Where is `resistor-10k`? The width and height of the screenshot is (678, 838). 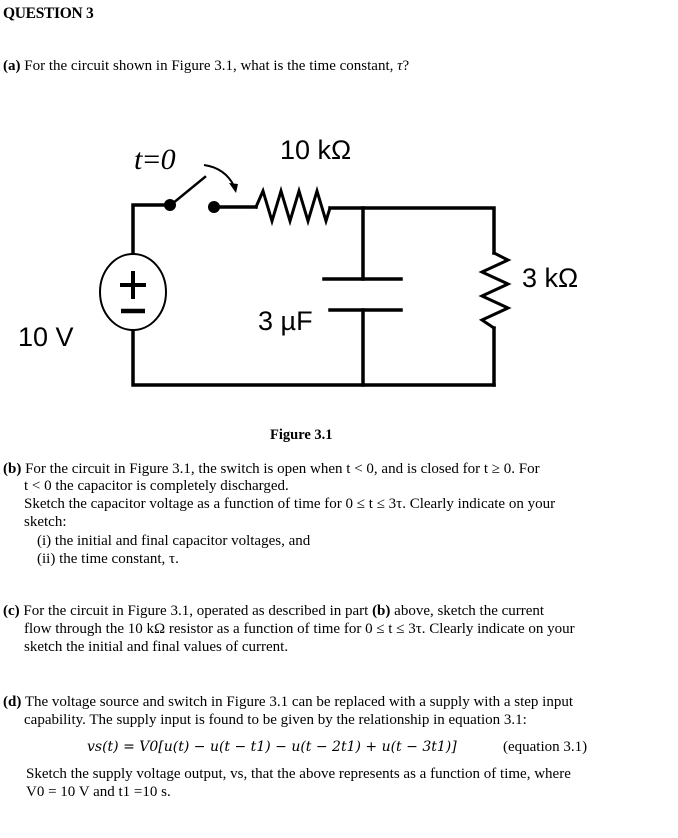
resistor-10k is located at coordinates (293, 206).